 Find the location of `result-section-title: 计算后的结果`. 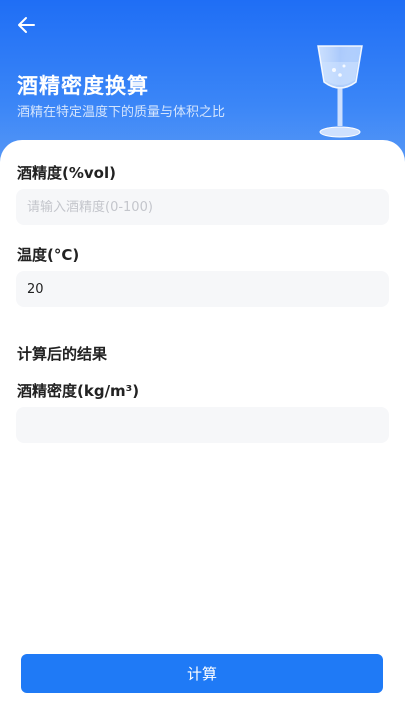

result-section-title: 计算后的结果 is located at coordinates (62, 354).